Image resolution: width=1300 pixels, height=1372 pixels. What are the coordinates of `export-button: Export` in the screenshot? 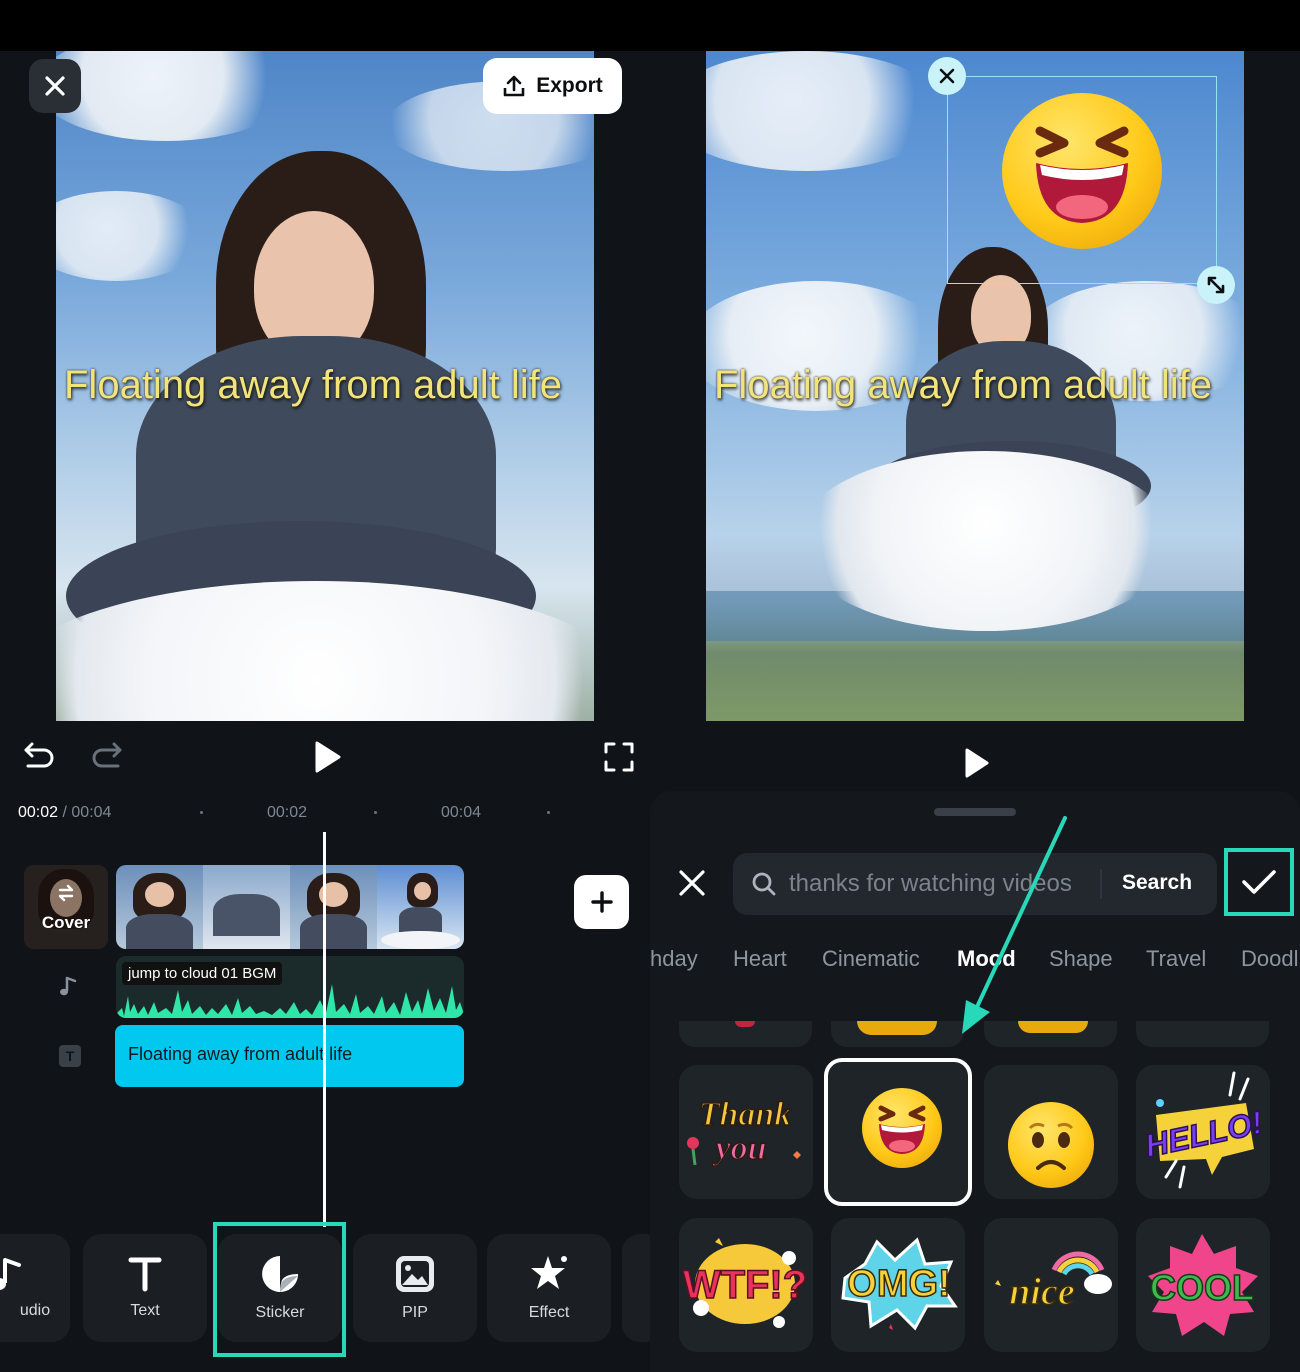 It's located at (552, 86).